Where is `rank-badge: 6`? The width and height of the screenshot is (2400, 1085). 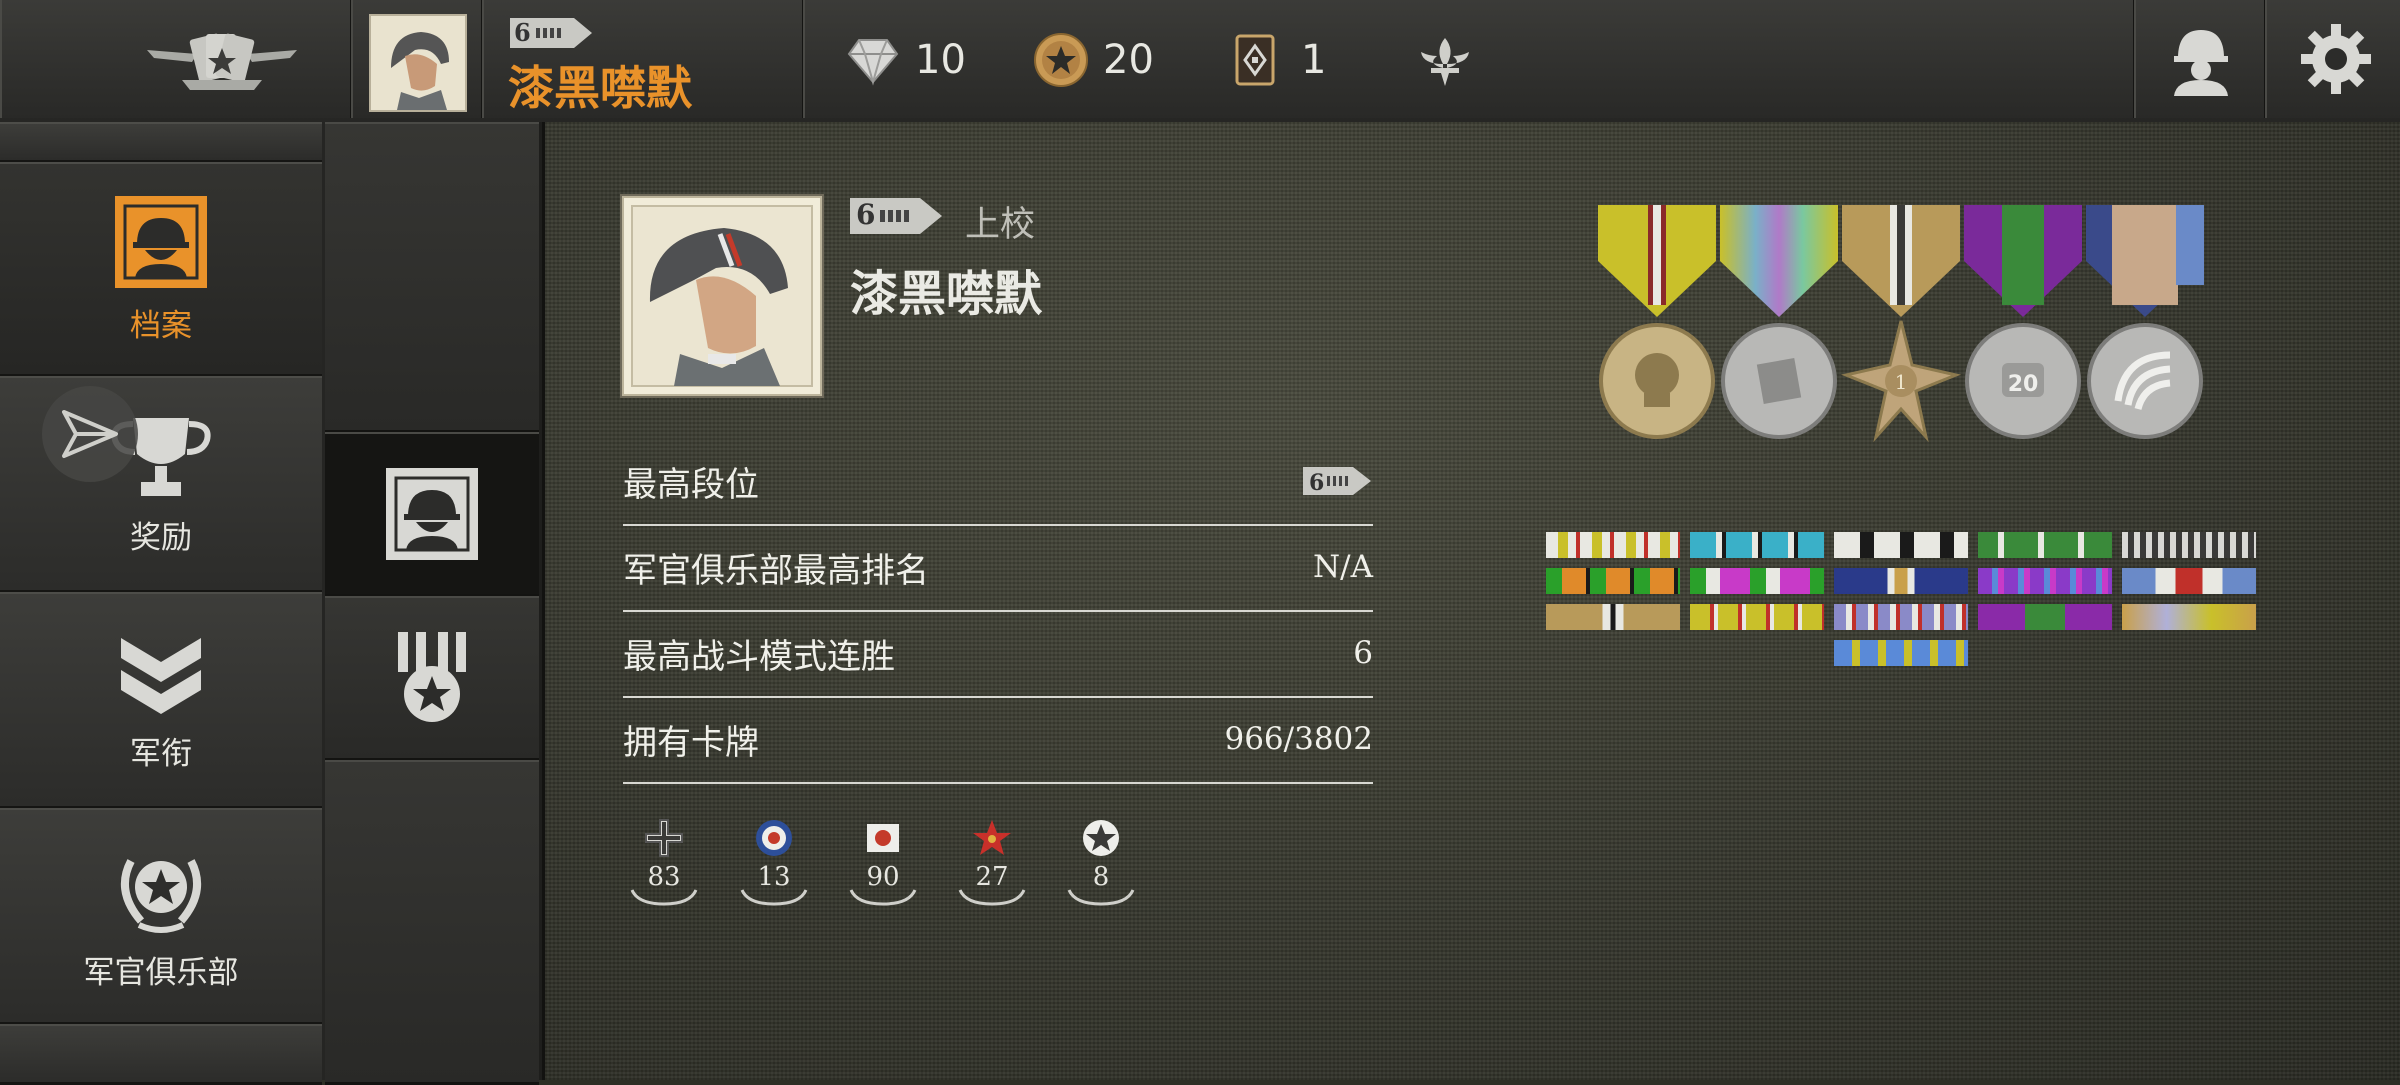
rank-badge: 6 is located at coordinates (551, 33).